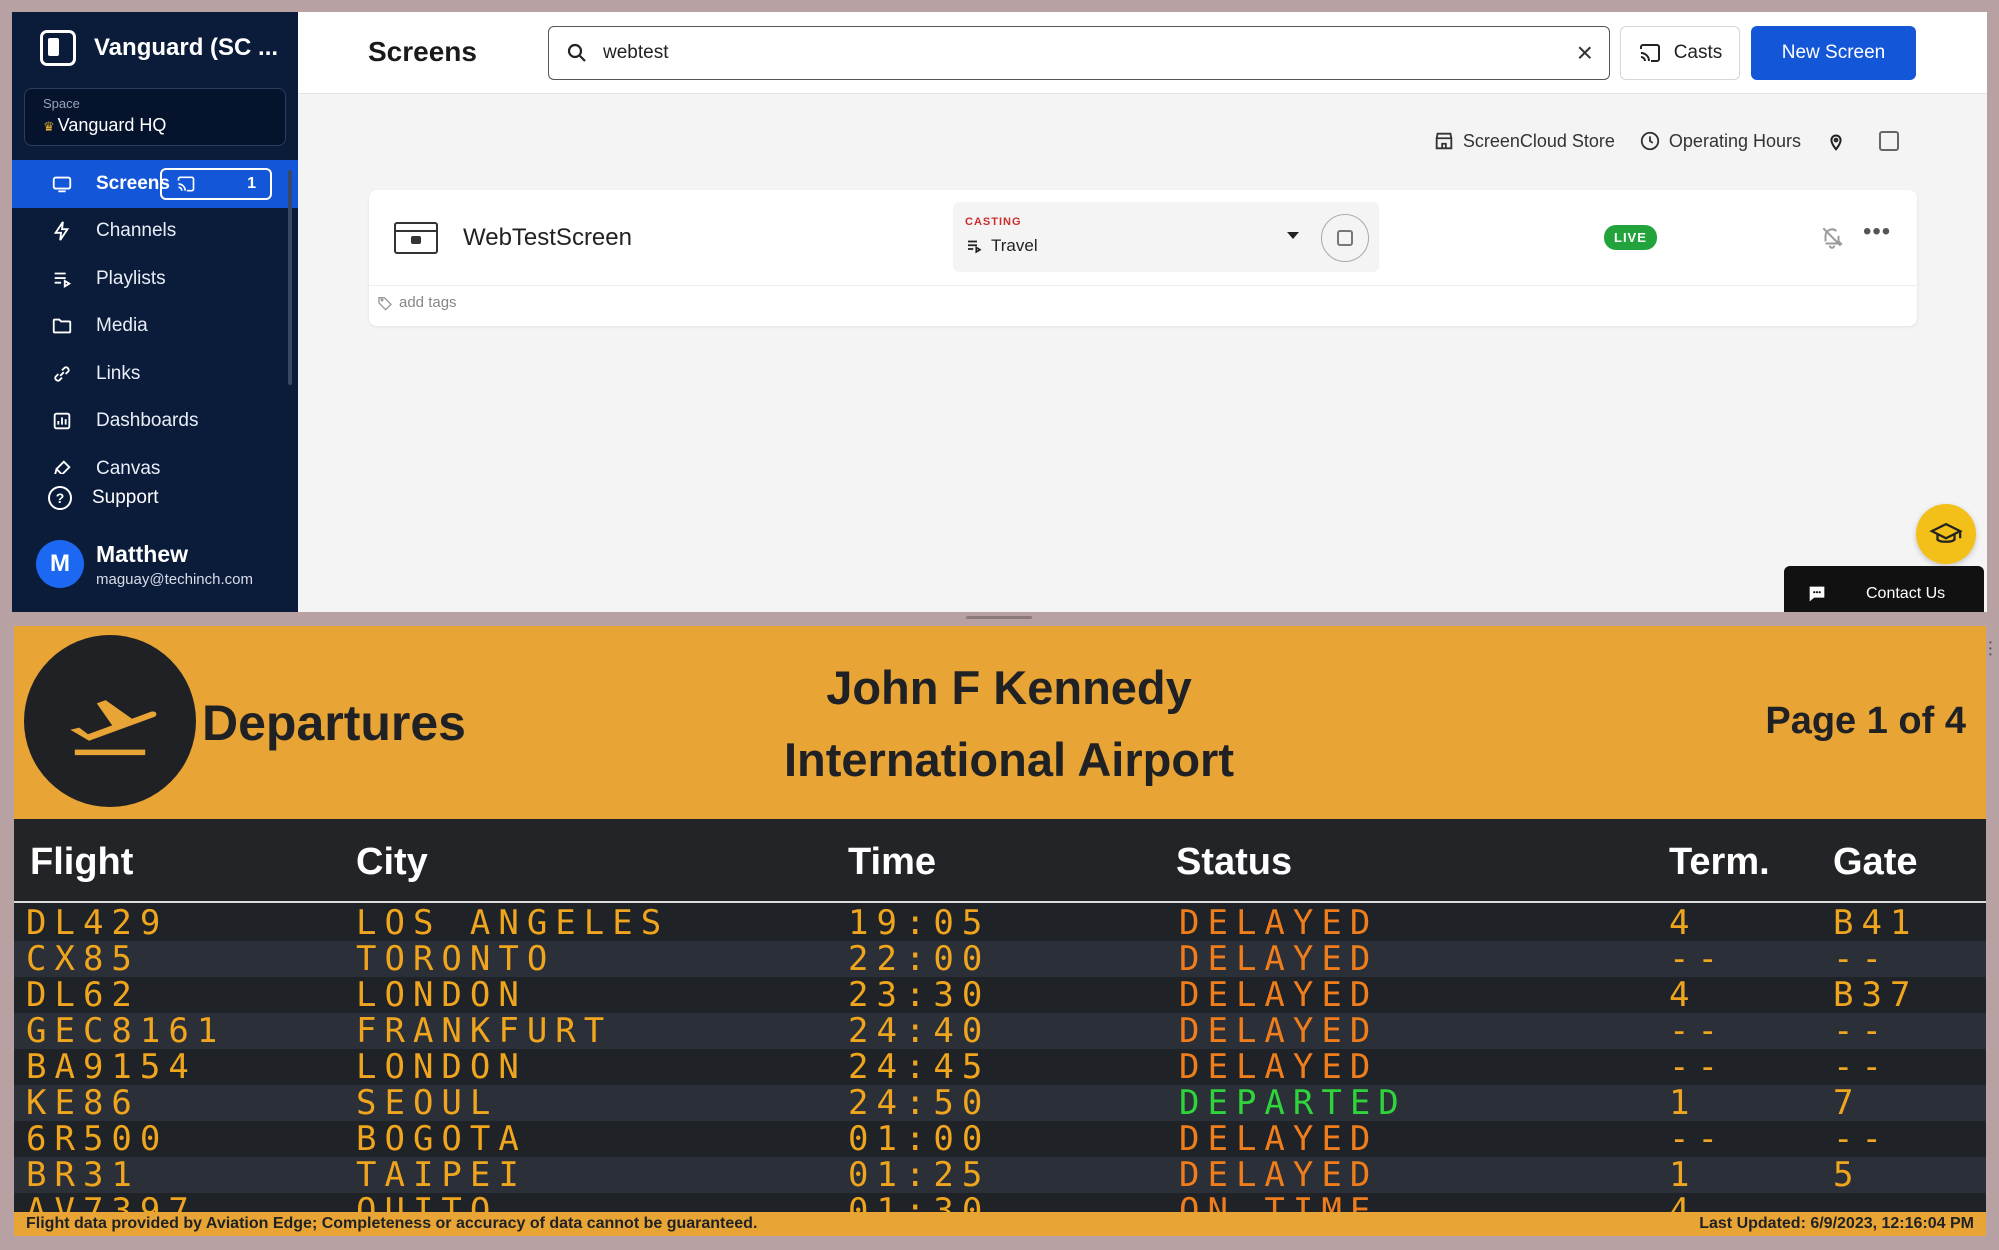 The image size is (1999, 1250). I want to click on flight-city-cell: LOS ANGELES, so click(513, 924).